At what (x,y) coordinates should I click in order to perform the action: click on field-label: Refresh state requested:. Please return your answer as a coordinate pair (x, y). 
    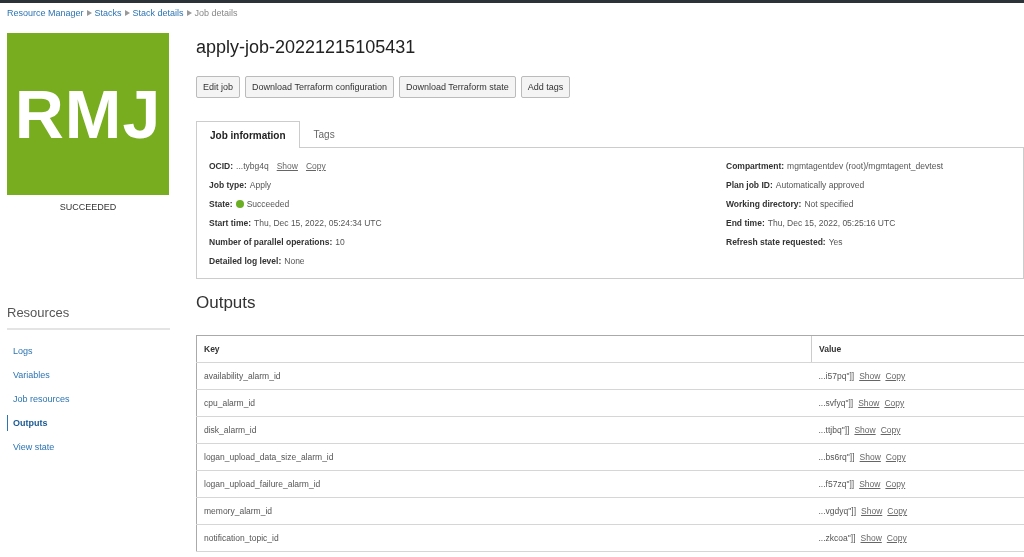
    Looking at the image, I should click on (776, 242).